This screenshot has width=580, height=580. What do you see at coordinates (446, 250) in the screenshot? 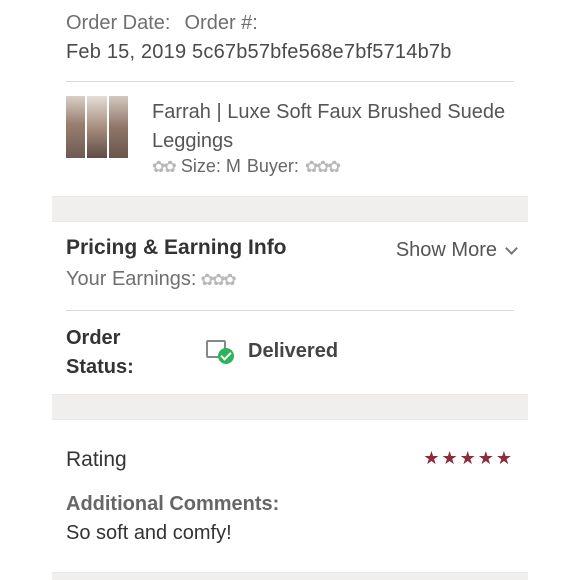
I see `show-more-label: Show More` at bounding box center [446, 250].